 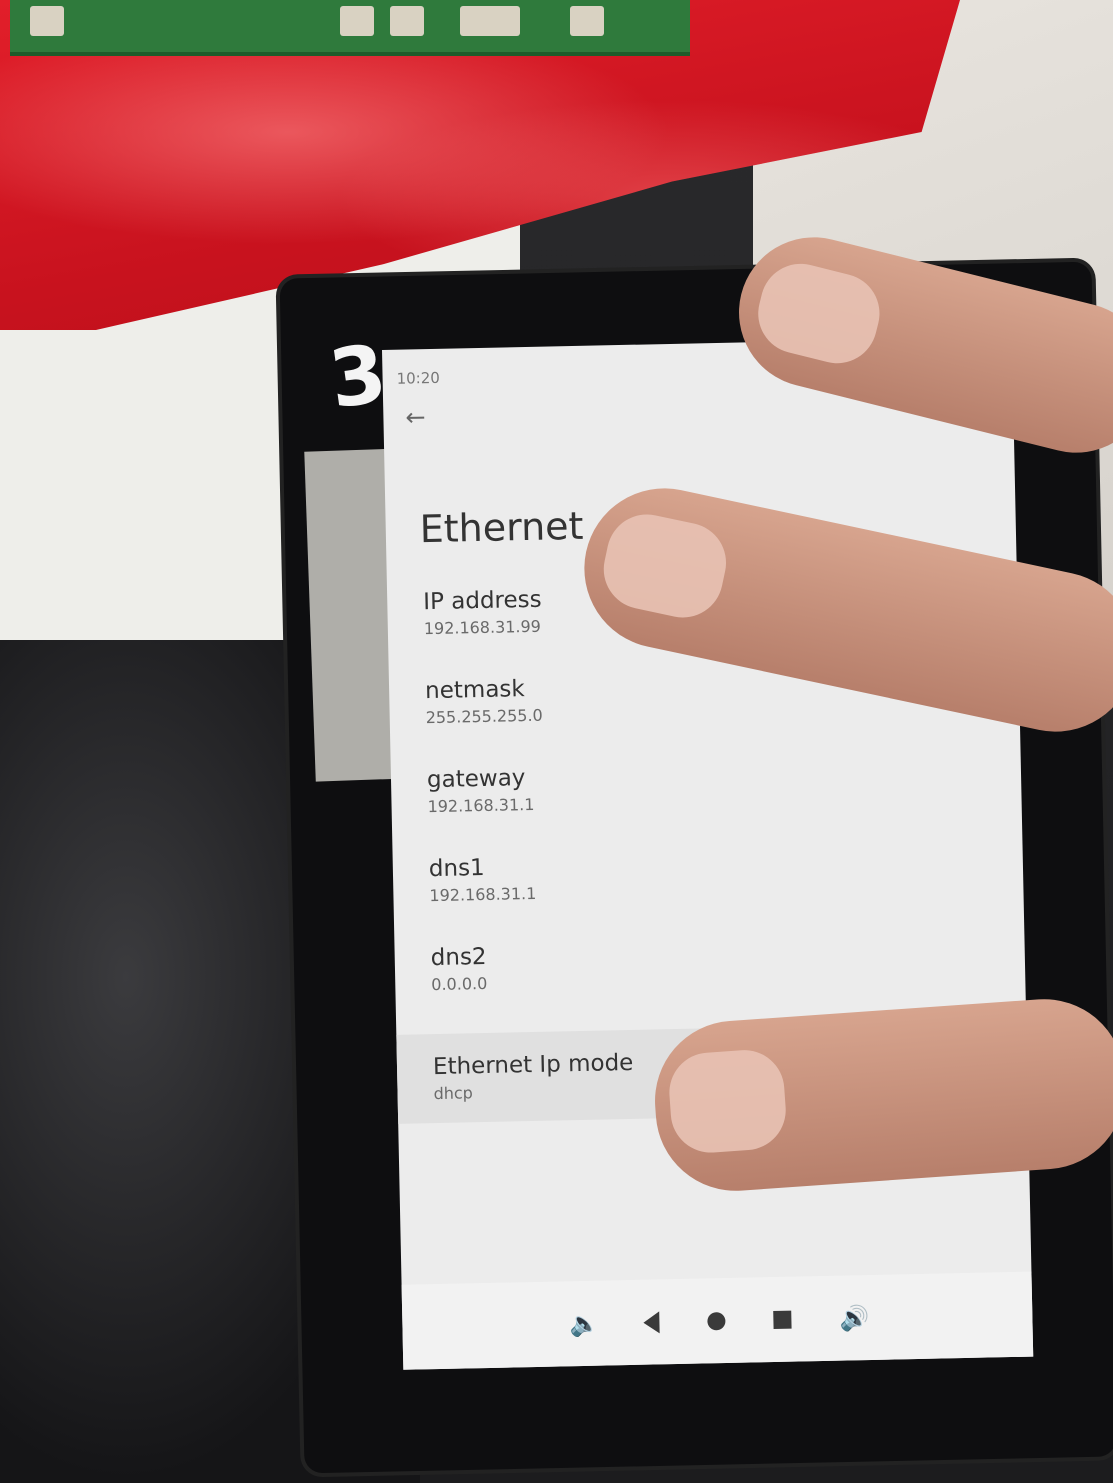 I want to click on navigation-bar: 🔈 🔊, so click(x=717, y=1320).